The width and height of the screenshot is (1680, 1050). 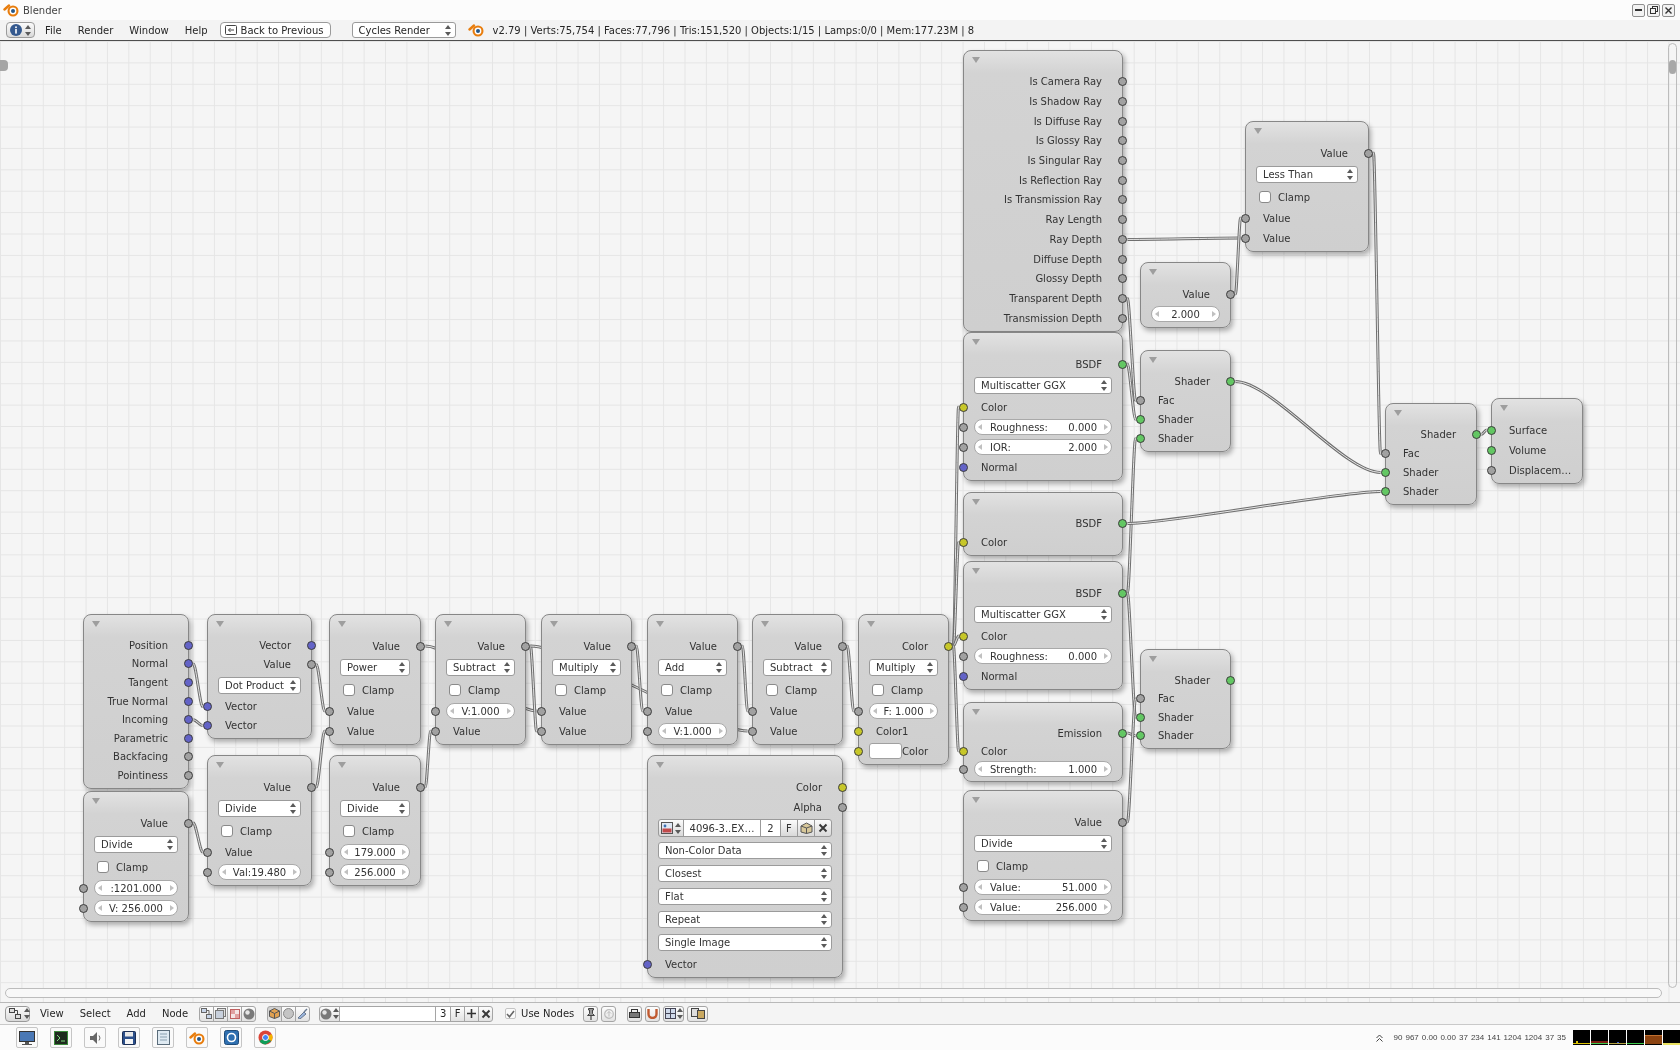 I want to click on scrollbar-handle, so click(x=1672, y=67).